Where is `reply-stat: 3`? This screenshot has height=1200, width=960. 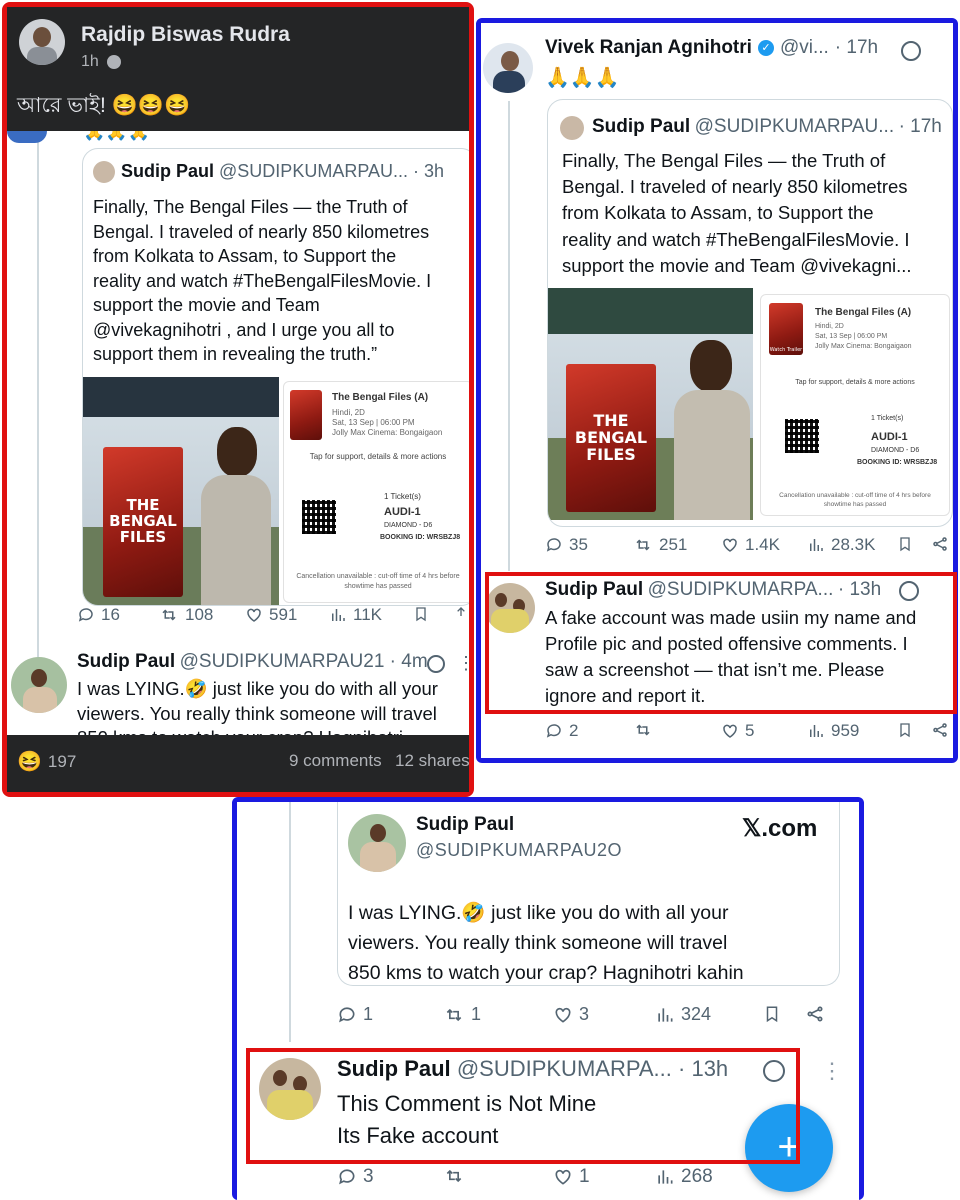 reply-stat: 3 is located at coordinates (355, 1177).